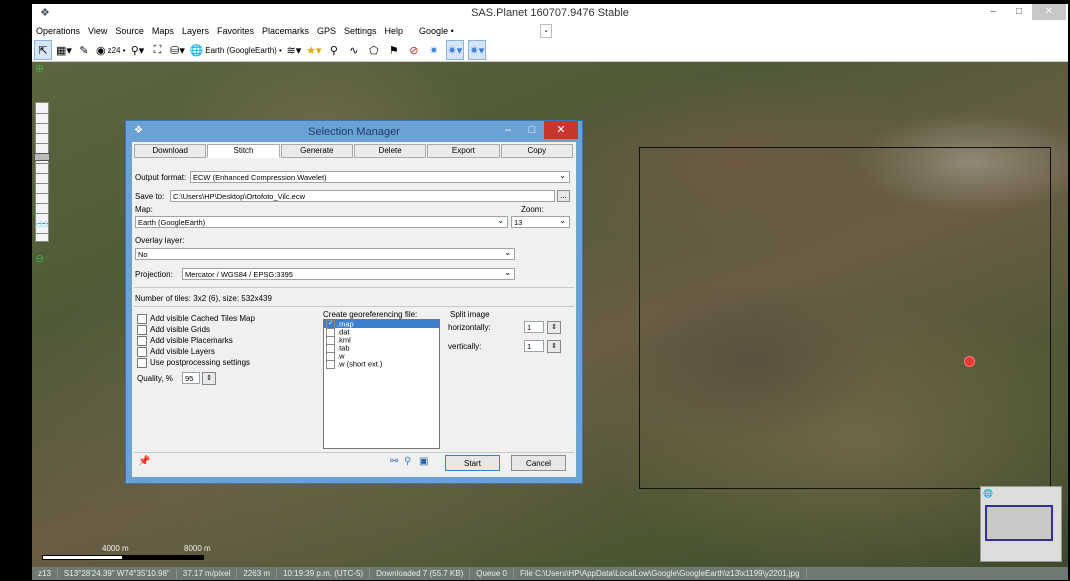 The width and height of the screenshot is (1070, 581). Describe the element at coordinates (354, 50) in the screenshot. I see `path-icon: ∿` at that location.